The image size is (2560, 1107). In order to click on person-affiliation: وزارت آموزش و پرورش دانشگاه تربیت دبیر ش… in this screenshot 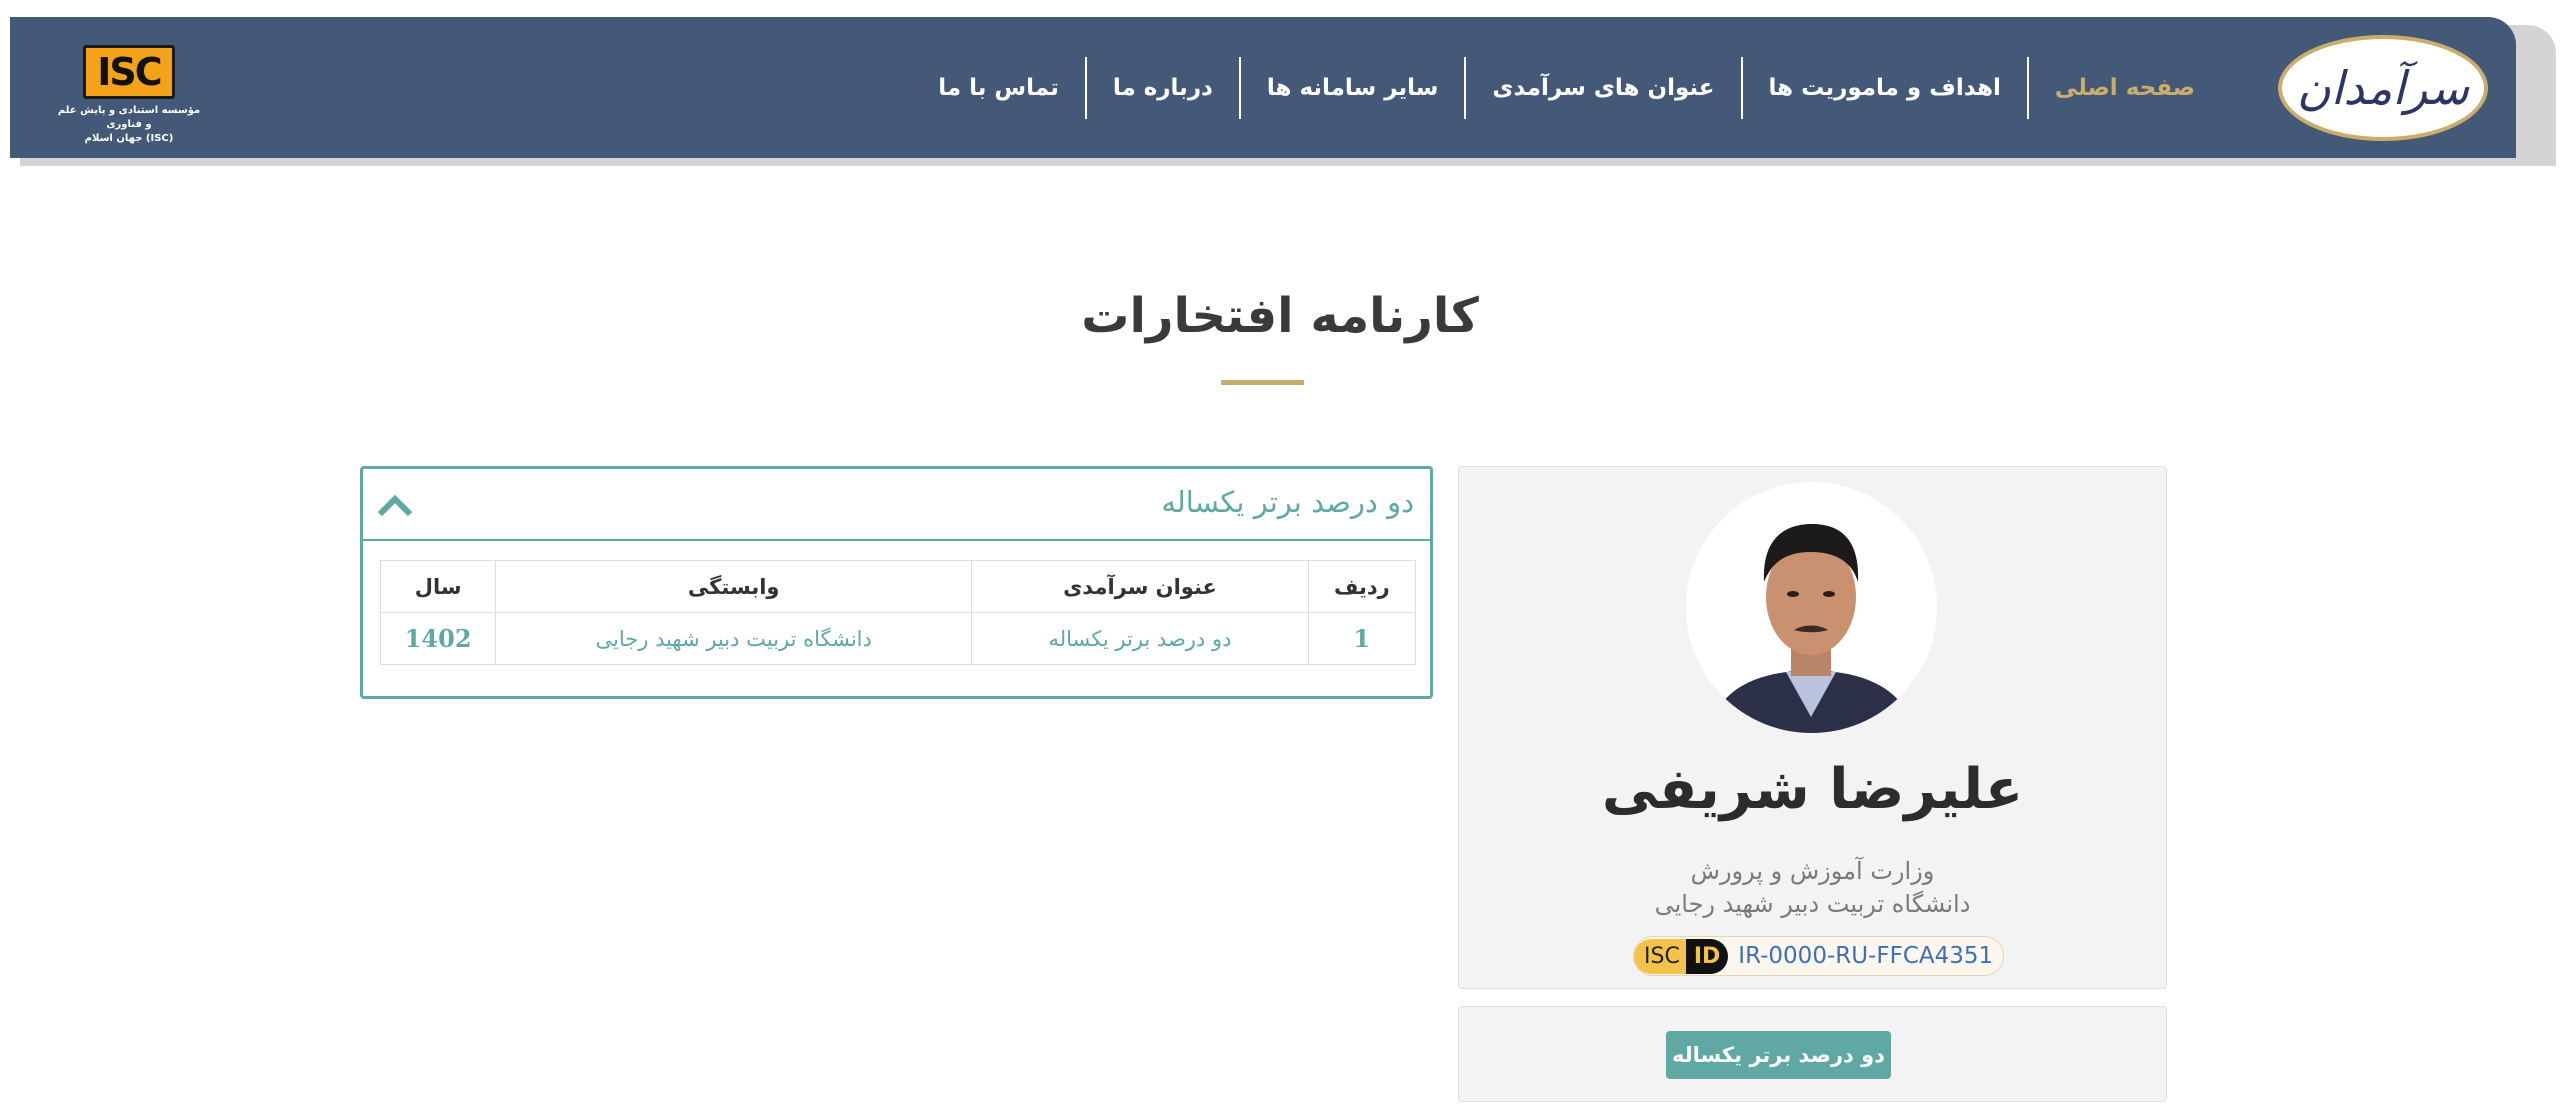, I will do `click(1812, 888)`.